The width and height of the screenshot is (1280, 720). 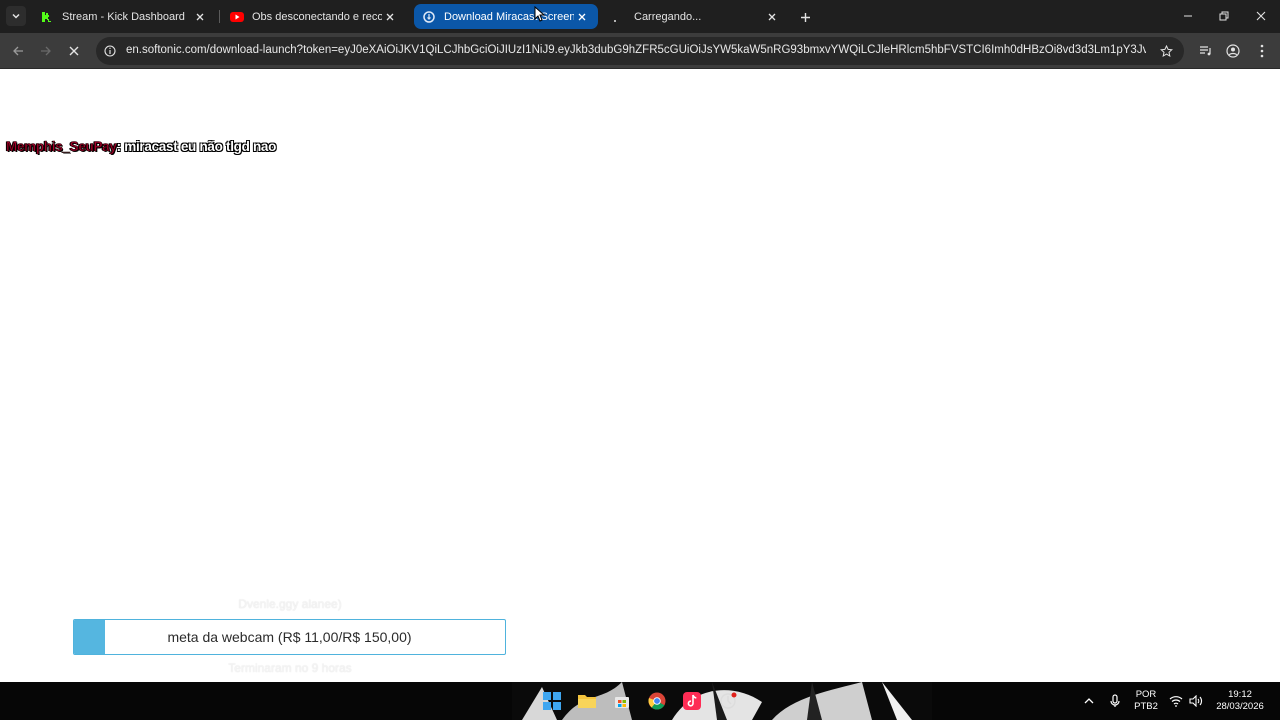 I want to click on youtube-icon, so click(x=237, y=17).